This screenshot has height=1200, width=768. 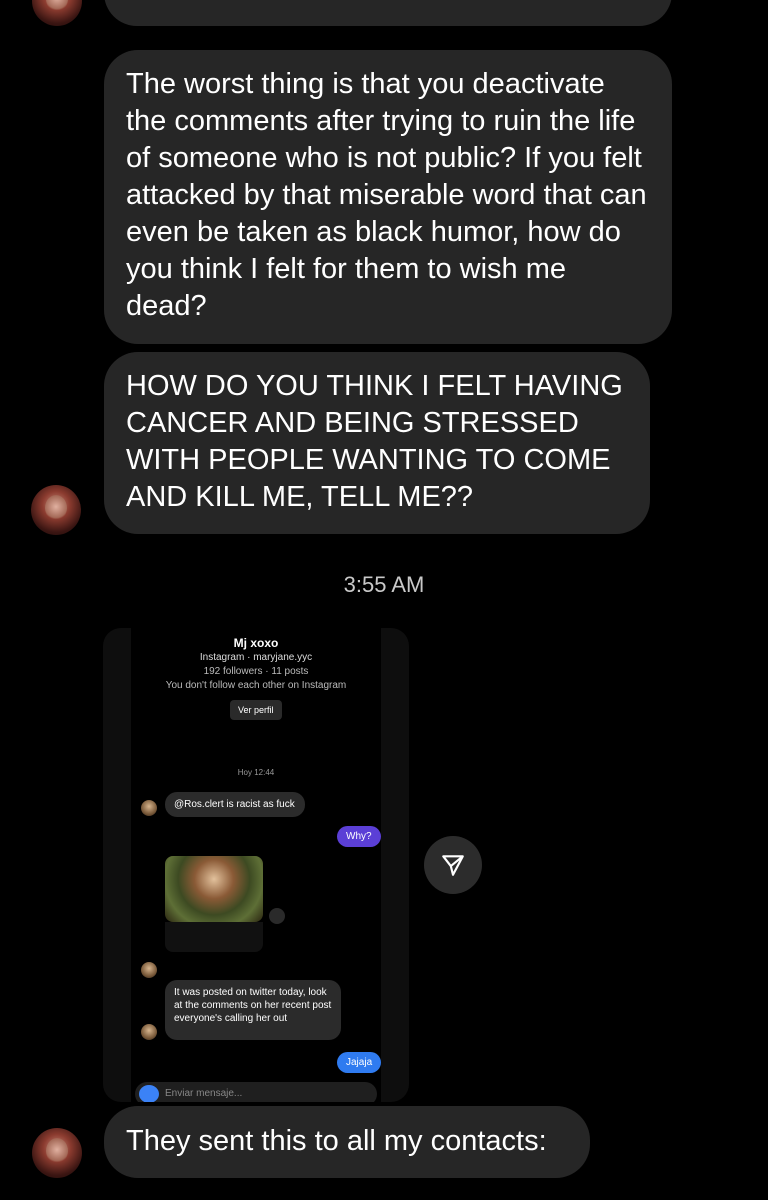 What do you see at coordinates (256, 685) in the screenshot?
I see `follow-note: You don't follow each other on Instagram` at bounding box center [256, 685].